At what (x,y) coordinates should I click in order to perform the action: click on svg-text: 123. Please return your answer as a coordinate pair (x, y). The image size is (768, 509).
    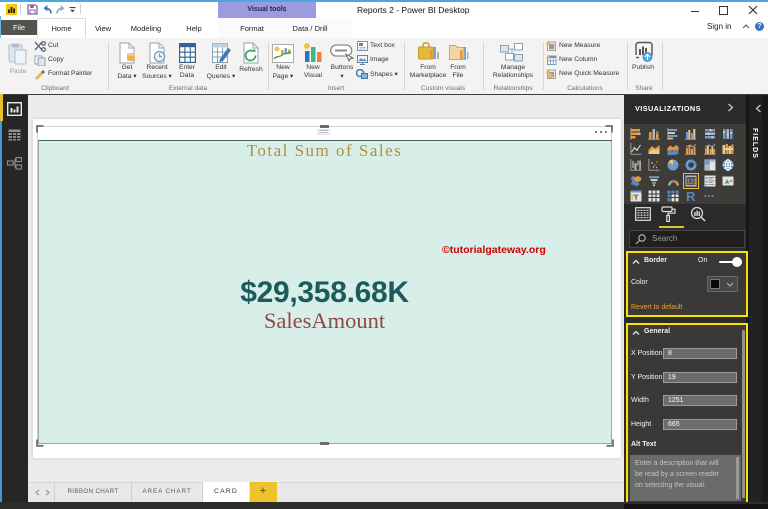
    Looking at the image, I should click on (692, 182).